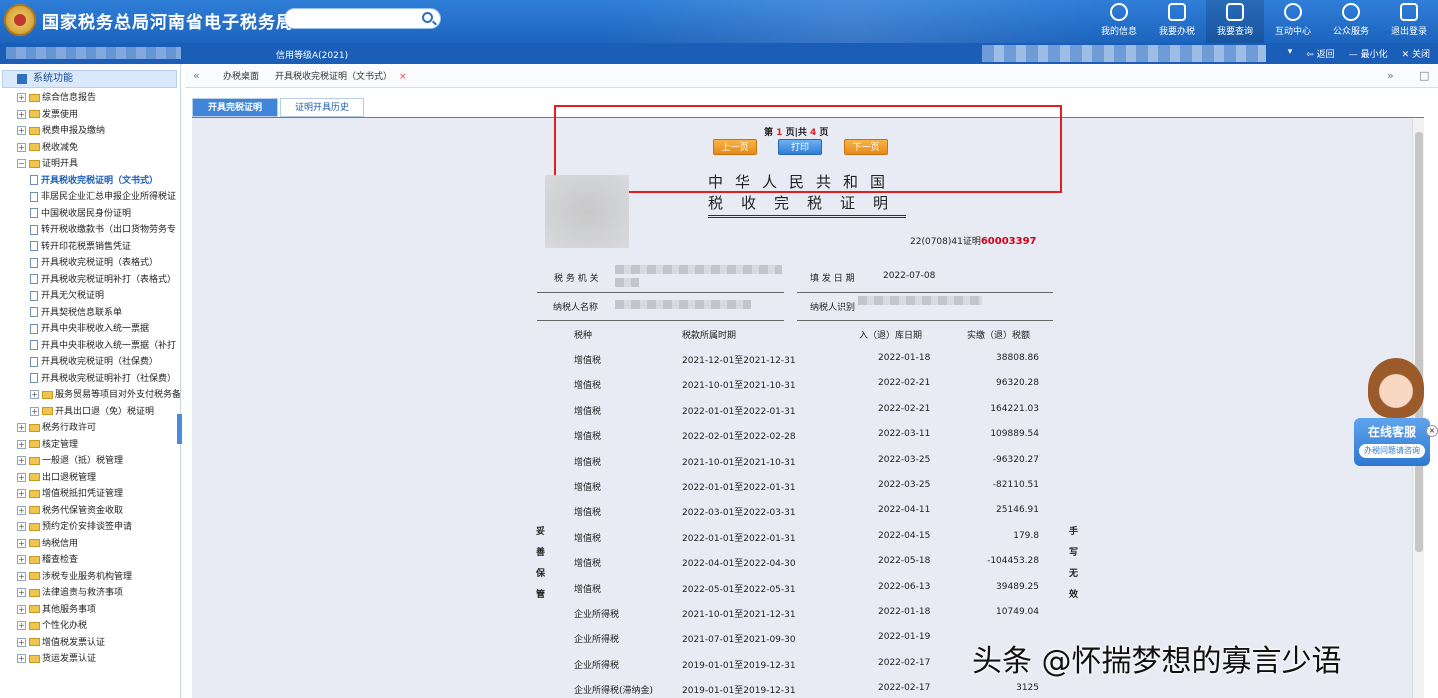 The height and width of the screenshot is (698, 1438). What do you see at coordinates (235, 107) in the screenshot?
I see `tab-issue-certificate: 开具完税证明` at bounding box center [235, 107].